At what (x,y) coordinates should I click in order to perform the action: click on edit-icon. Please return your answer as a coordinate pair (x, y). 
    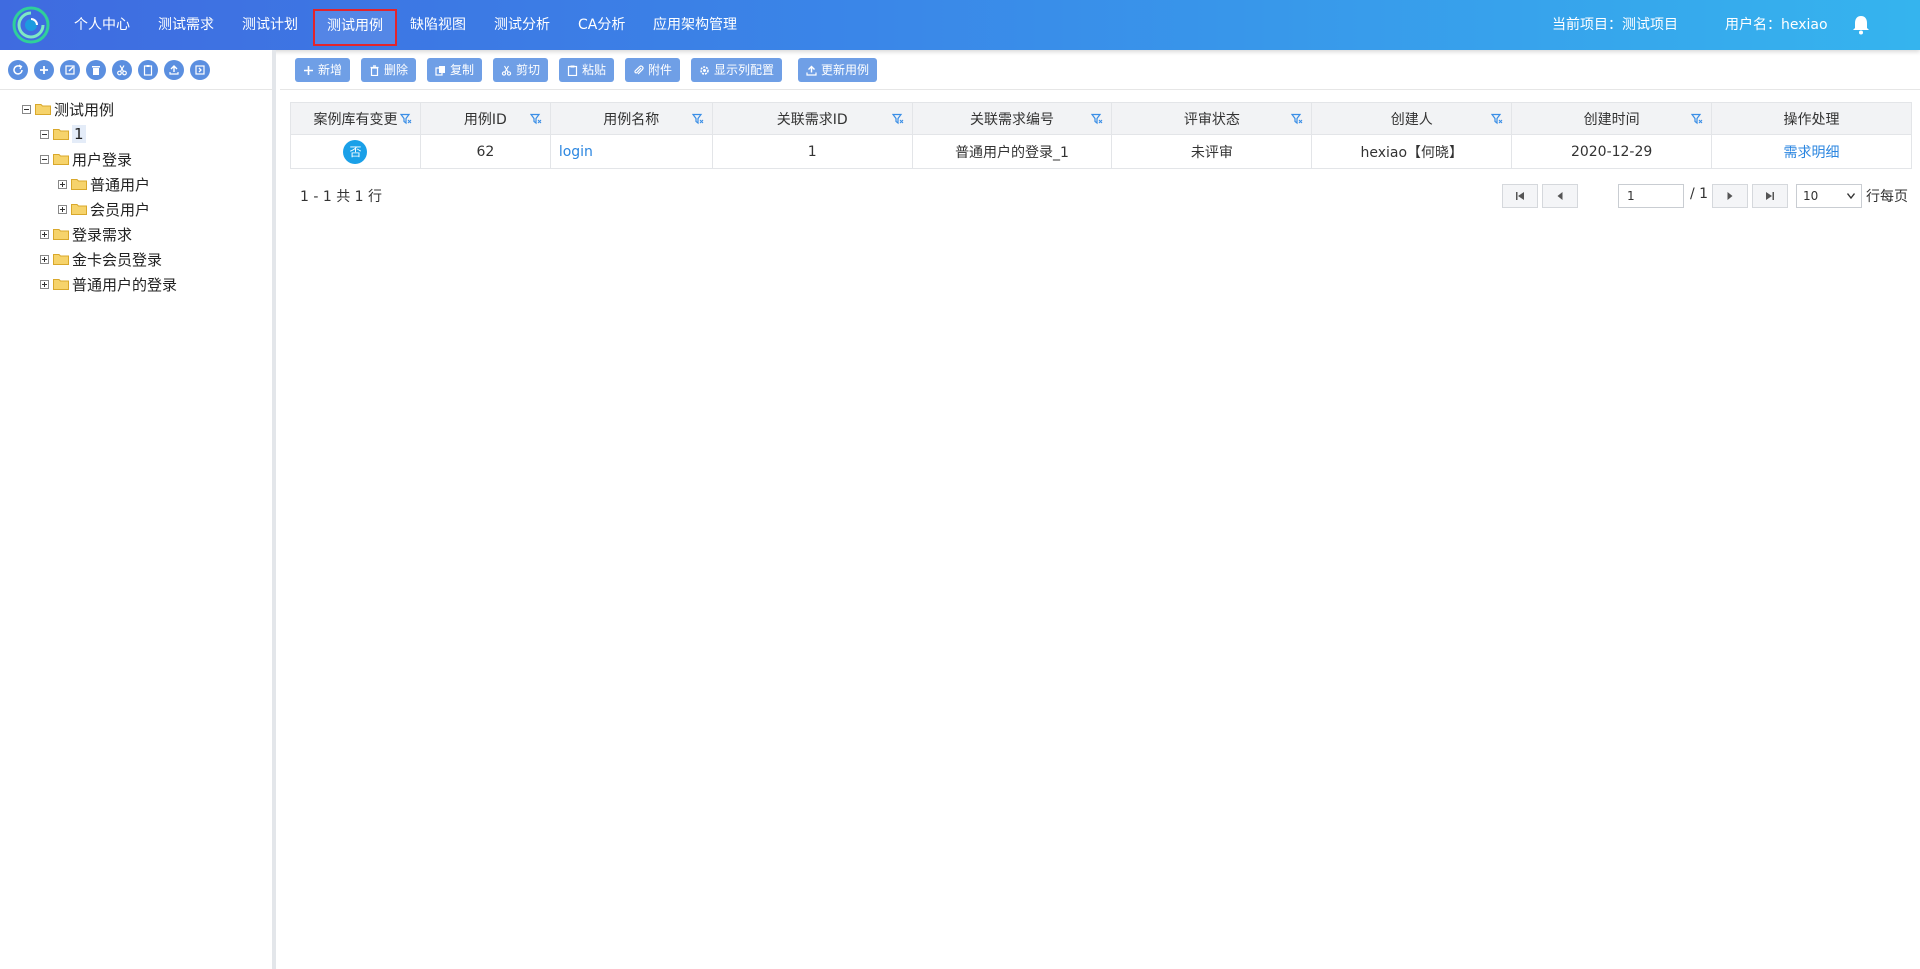
    Looking at the image, I should click on (70, 70).